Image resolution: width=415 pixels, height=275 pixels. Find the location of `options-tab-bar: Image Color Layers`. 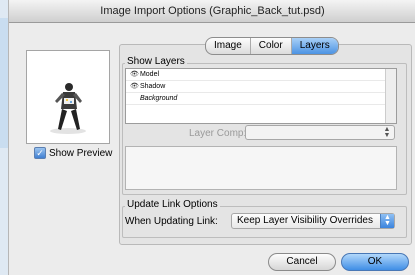

options-tab-bar: Image Color Layers is located at coordinates (272, 46).